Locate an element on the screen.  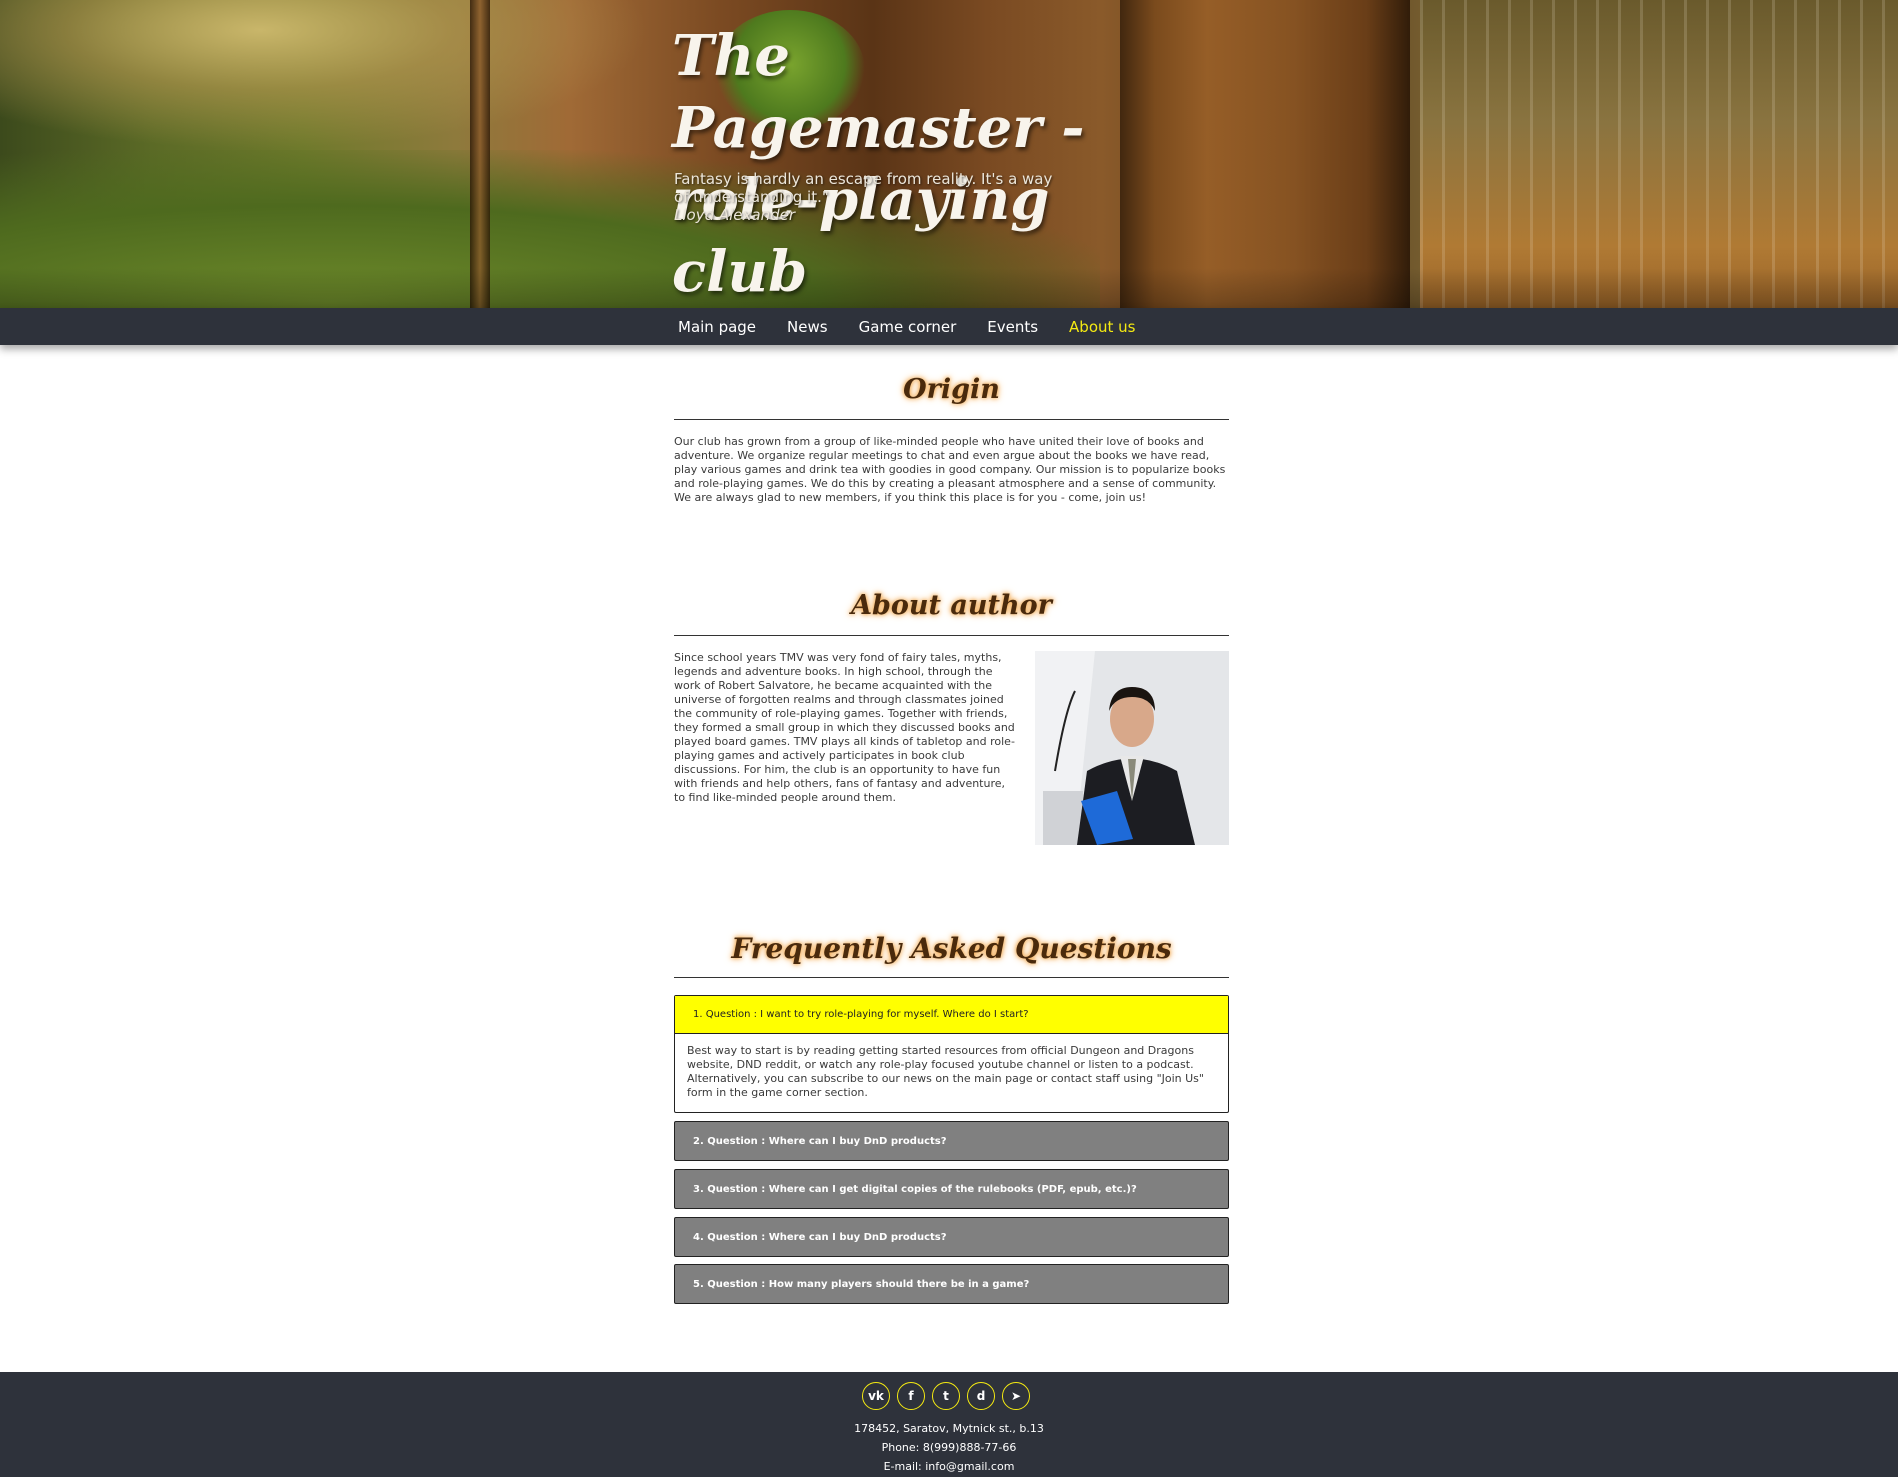
author-title: About author is located at coordinates (951, 605).